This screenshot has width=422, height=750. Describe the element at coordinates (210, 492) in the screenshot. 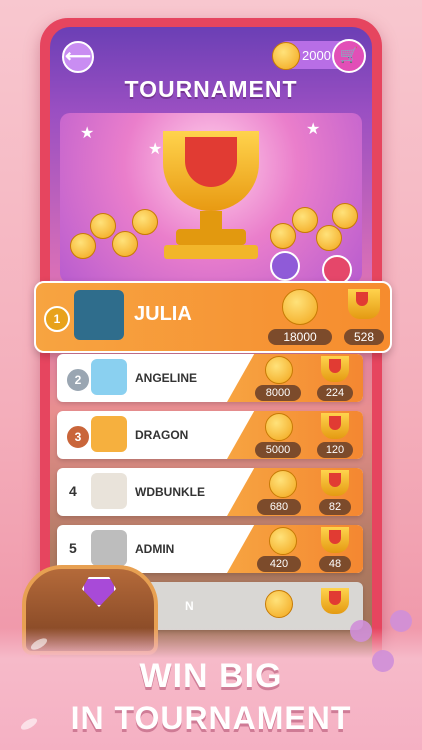

I see `table-row: 4 WDBUNKLE 680 82` at that location.